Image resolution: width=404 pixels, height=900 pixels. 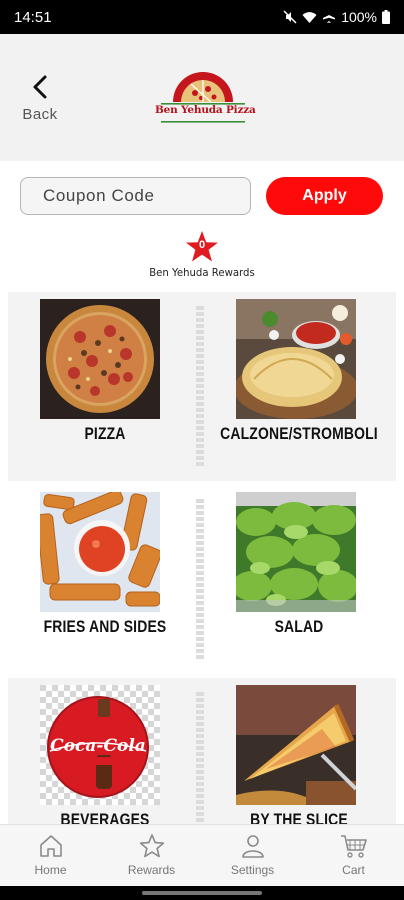 What do you see at coordinates (40, 100) in the screenshot?
I see `back-button: Back` at bounding box center [40, 100].